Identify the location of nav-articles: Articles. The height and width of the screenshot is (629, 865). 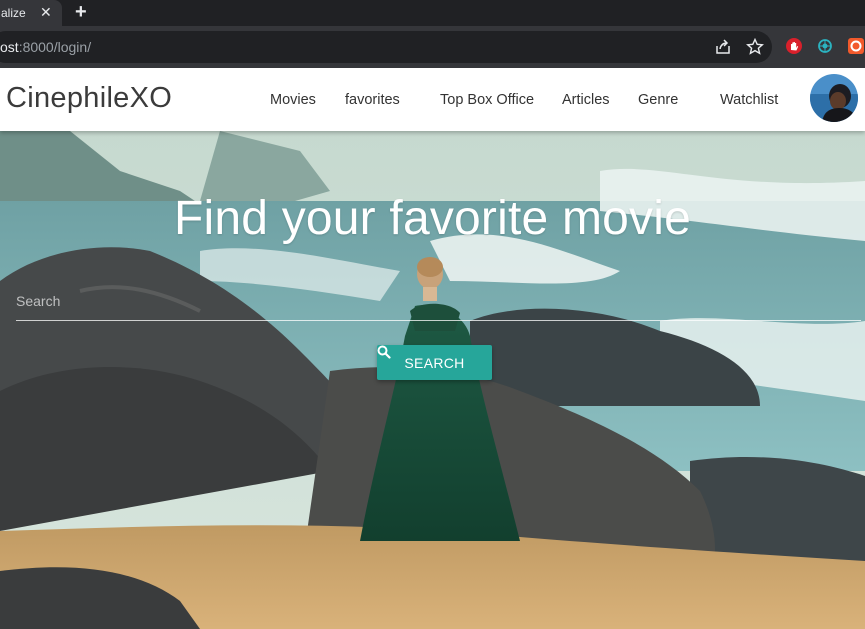
(586, 100).